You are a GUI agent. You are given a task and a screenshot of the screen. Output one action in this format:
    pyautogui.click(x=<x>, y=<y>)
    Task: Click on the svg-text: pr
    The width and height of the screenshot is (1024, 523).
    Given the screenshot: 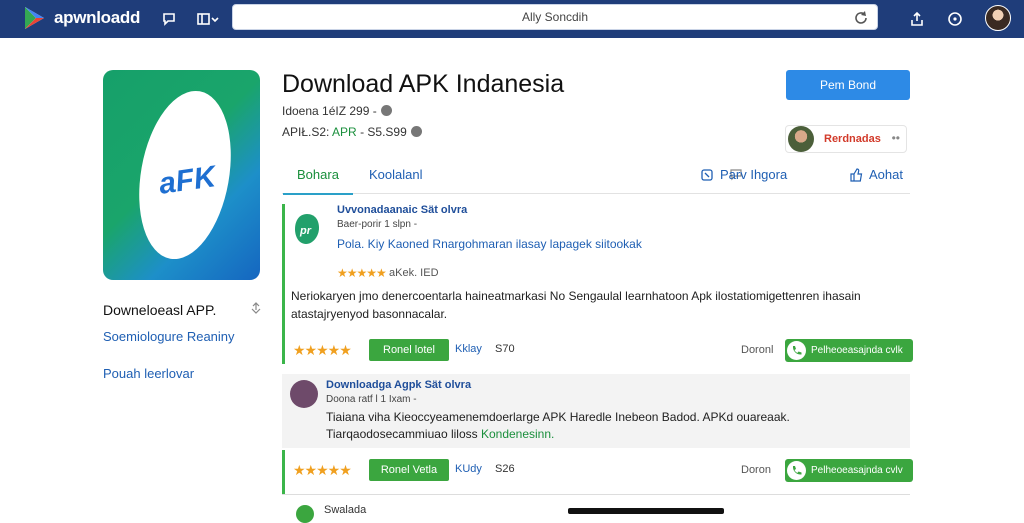 What is the action you would take?
    pyautogui.click(x=305, y=231)
    